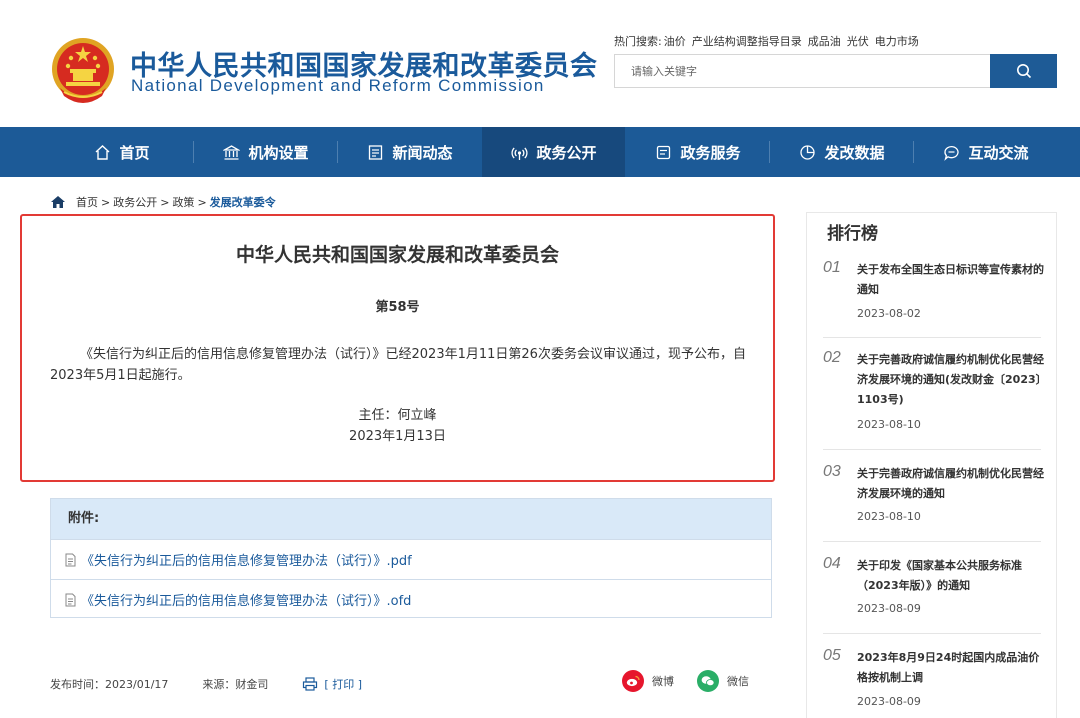 This screenshot has height=718, width=1080. I want to click on nav-item-news: 新闻动态, so click(409, 152).